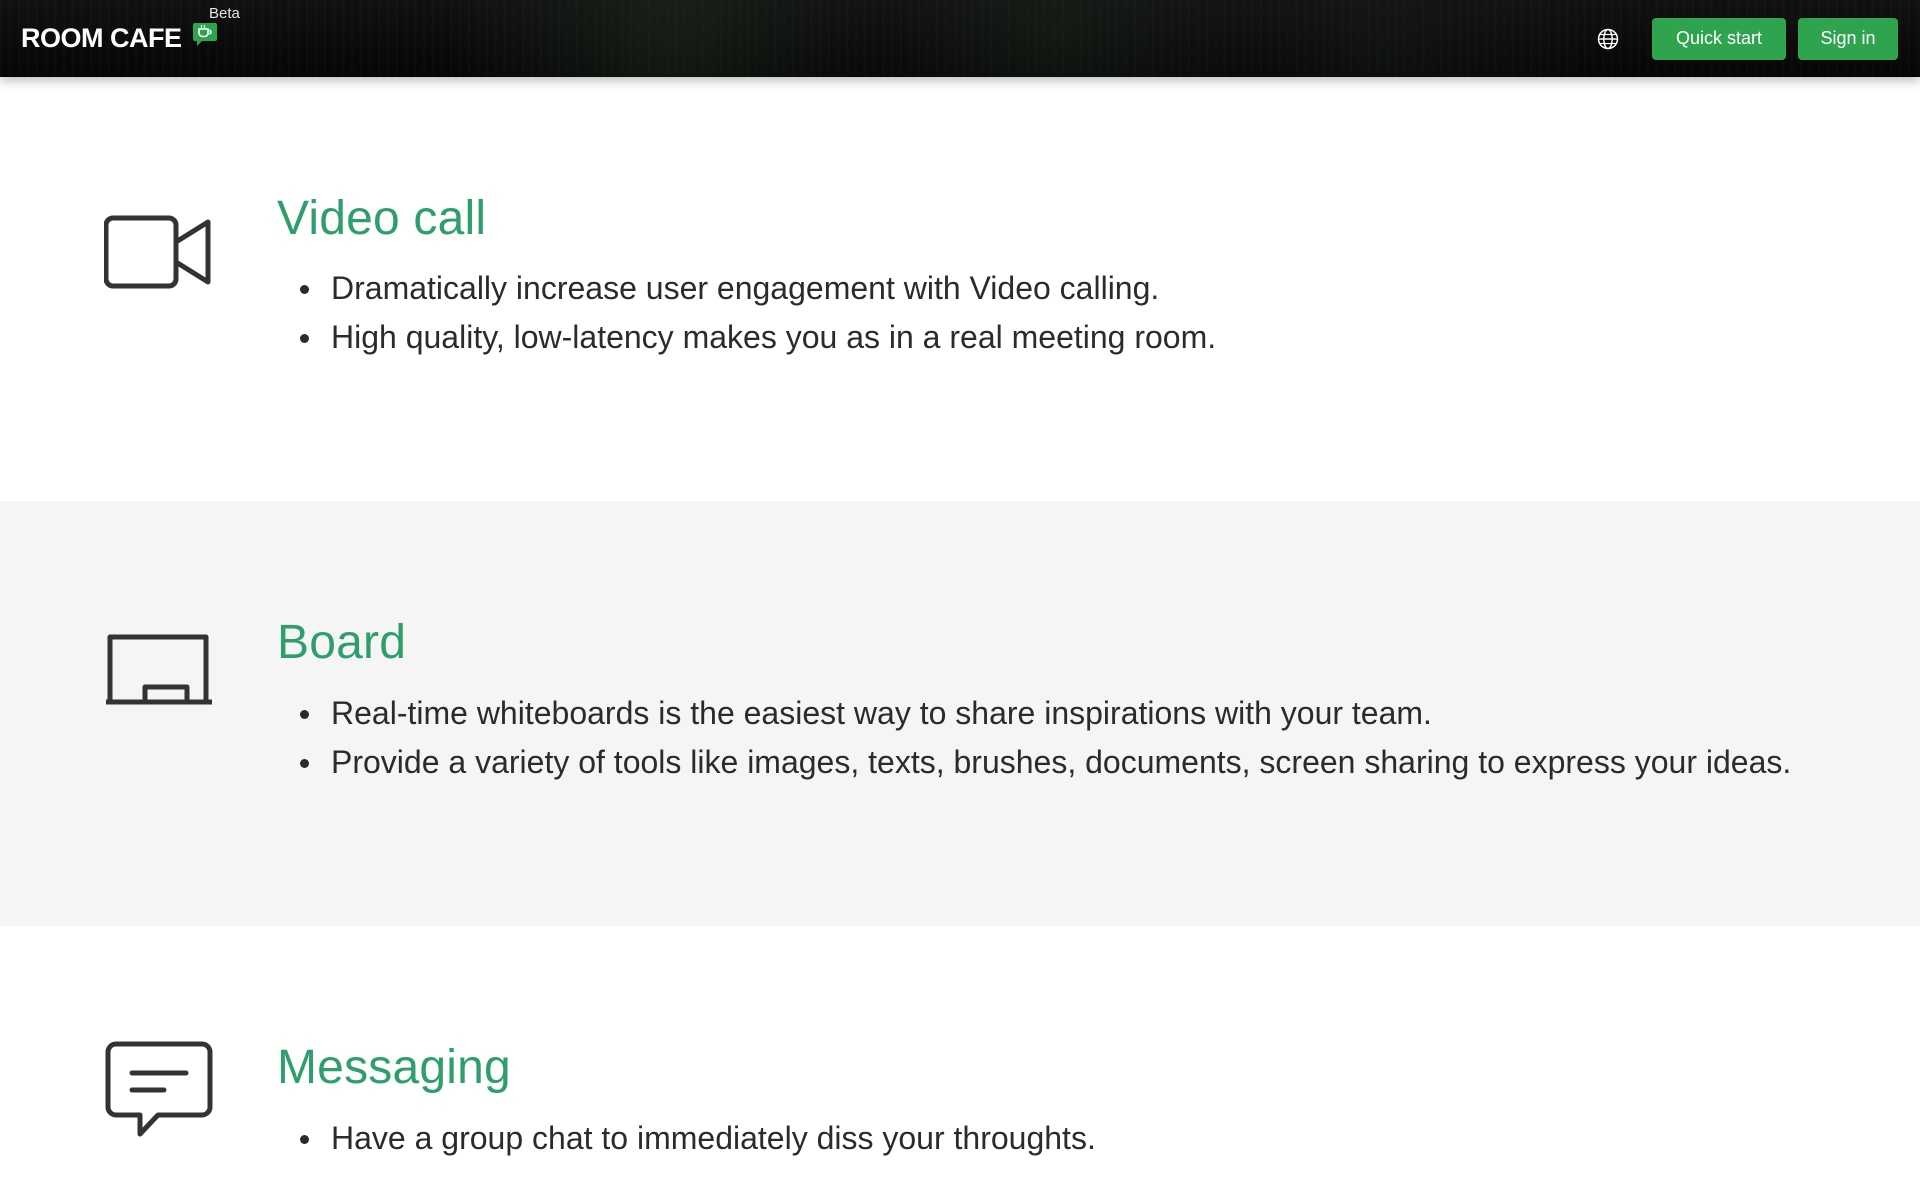  I want to click on top-navbar: ROOM CAFE Beta Quick start Sign in, so click(960, 38).